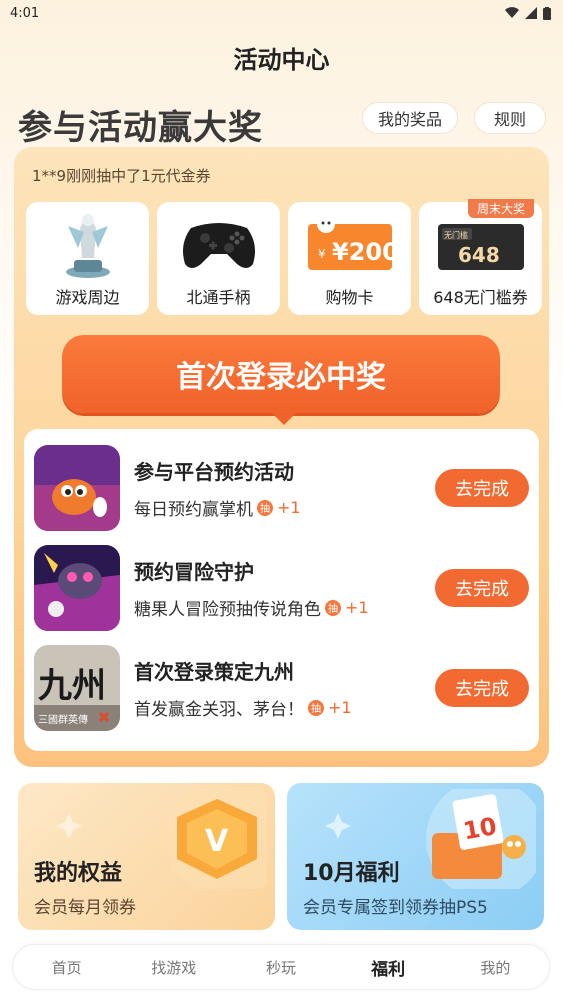 This screenshot has height=1001, width=563. Describe the element at coordinates (281, 488) in the screenshot. I see `list-item: 参与平台预约活动 每日预约赢掌机 抽 +1 去完成` at that location.